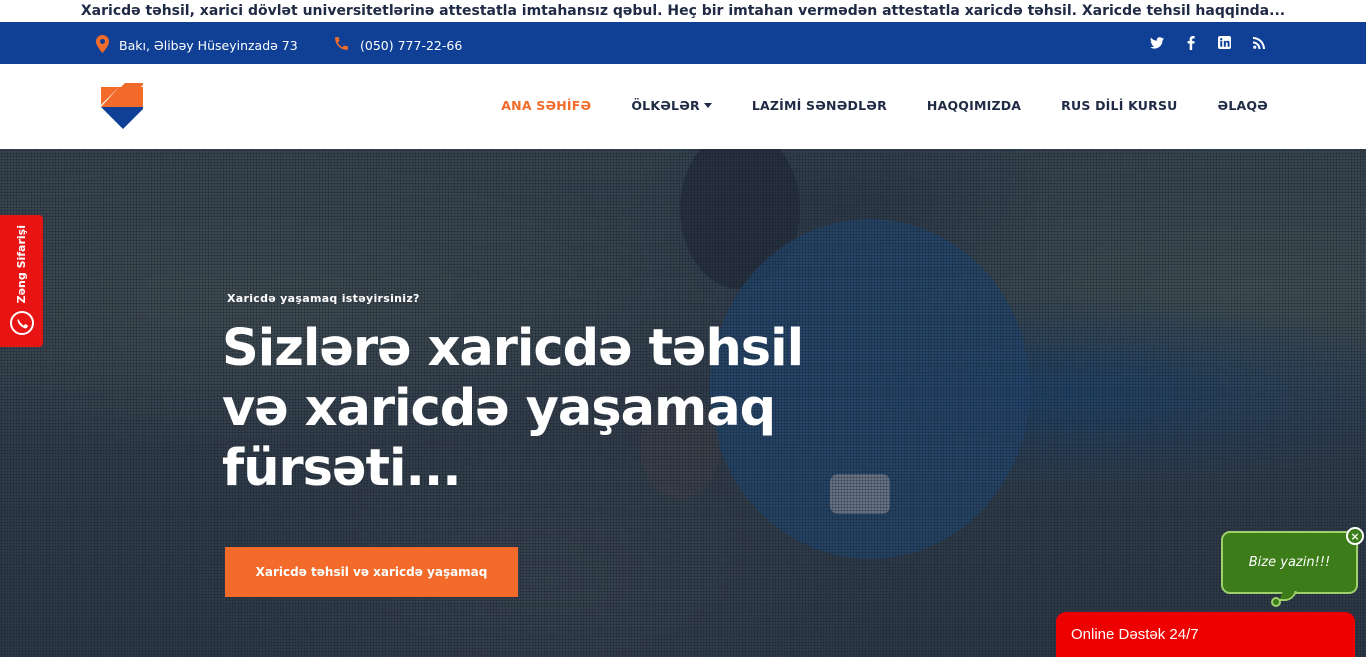 The width and height of the screenshot is (1366, 657). I want to click on social-links, so click(1207, 42).